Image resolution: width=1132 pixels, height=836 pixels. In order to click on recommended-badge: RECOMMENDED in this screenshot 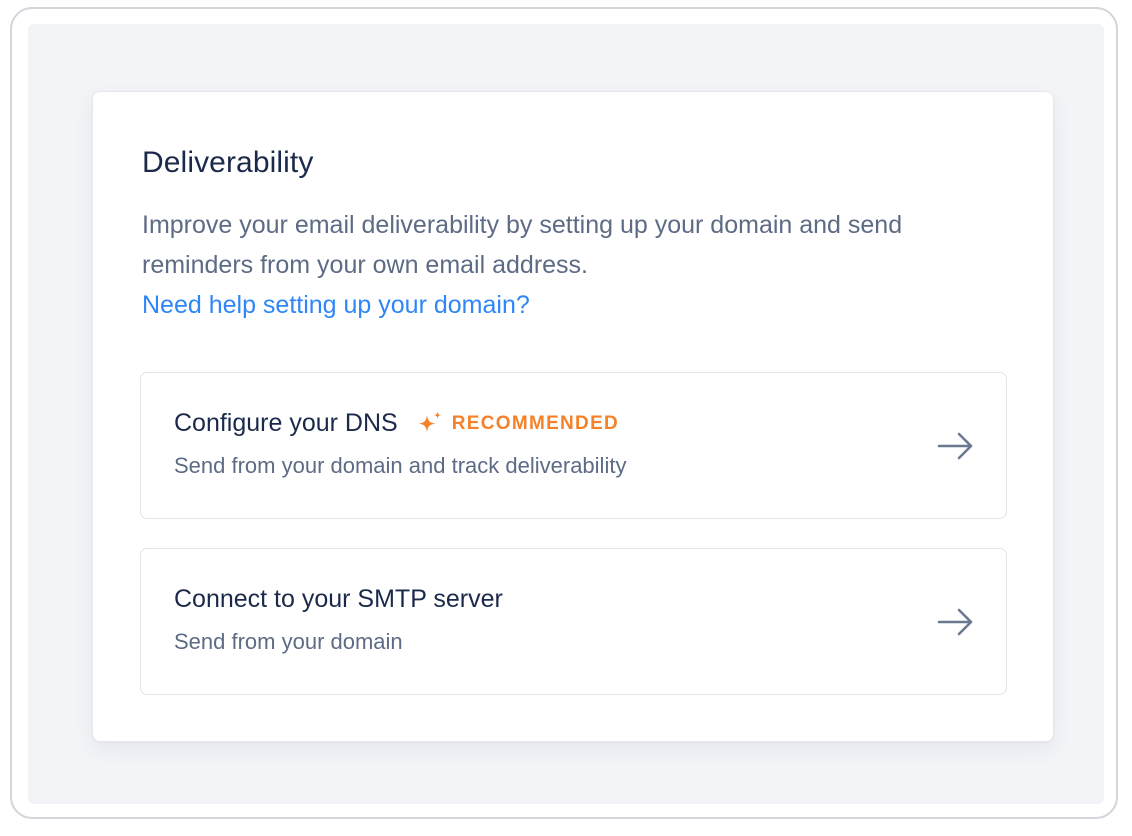, I will do `click(517, 424)`.